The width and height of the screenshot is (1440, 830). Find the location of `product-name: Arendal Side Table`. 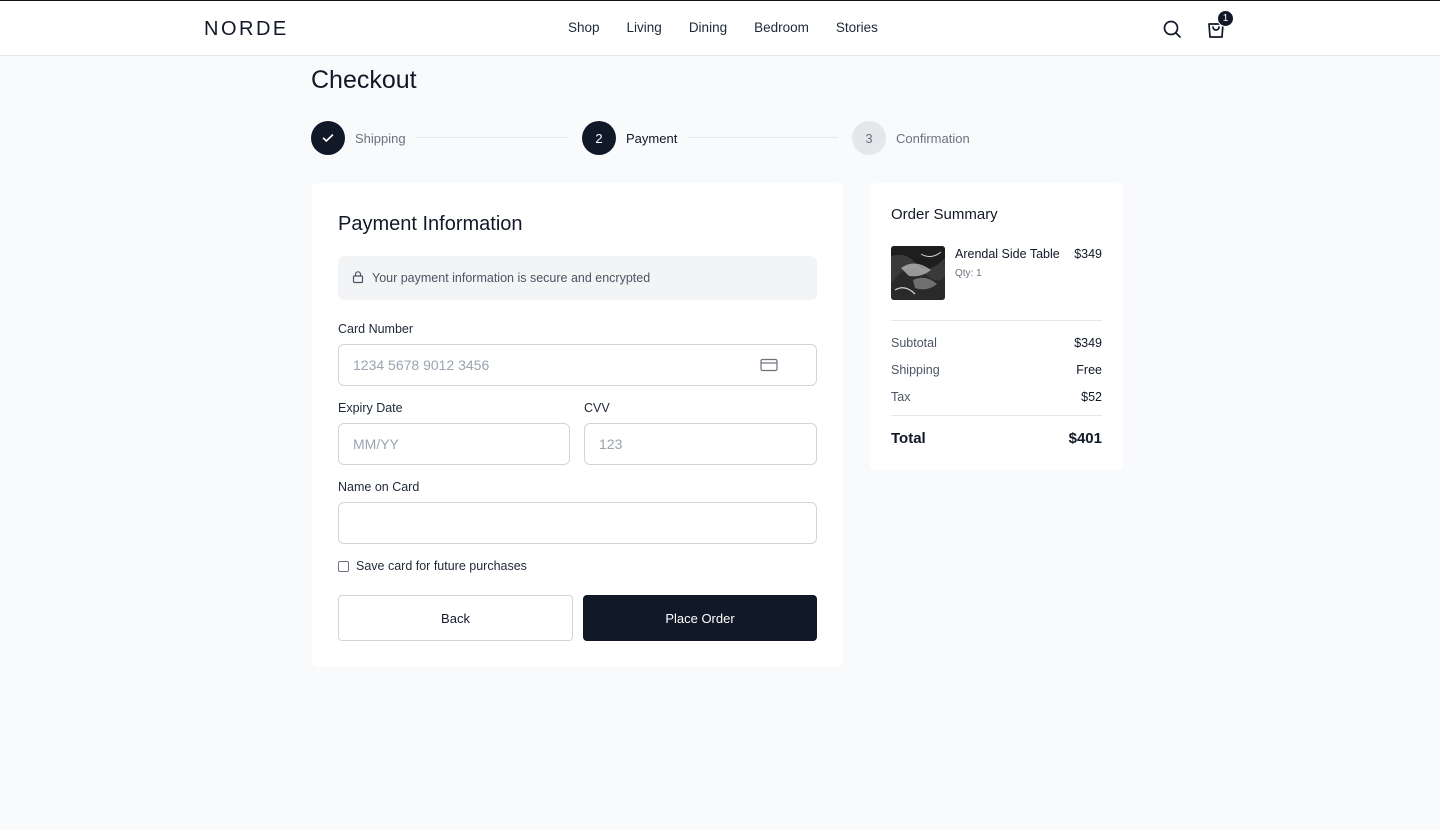

product-name: Arendal Side Table is located at coordinates (1007, 254).